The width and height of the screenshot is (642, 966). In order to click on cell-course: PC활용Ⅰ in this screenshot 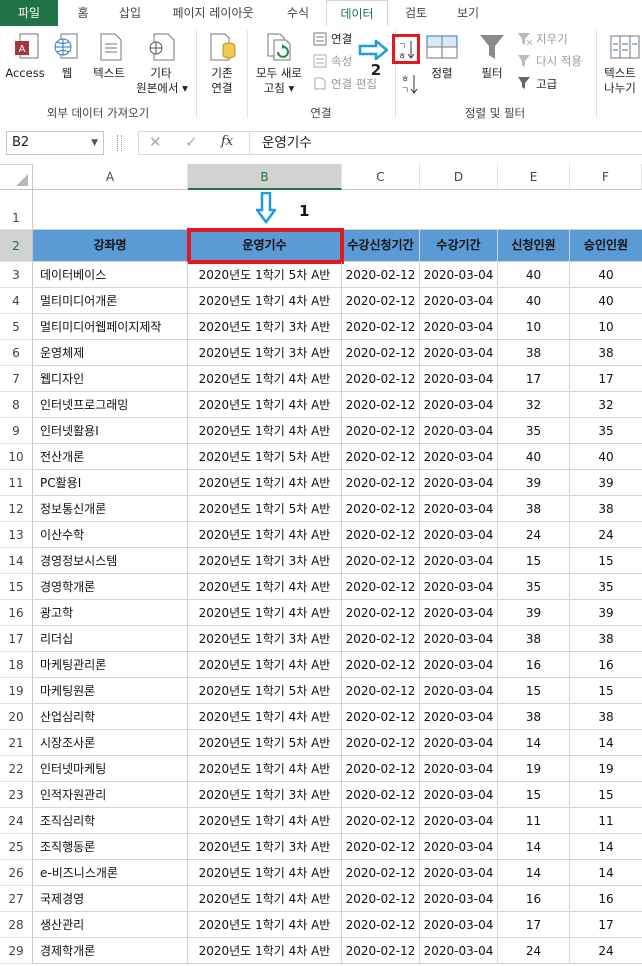, I will do `click(110, 483)`.